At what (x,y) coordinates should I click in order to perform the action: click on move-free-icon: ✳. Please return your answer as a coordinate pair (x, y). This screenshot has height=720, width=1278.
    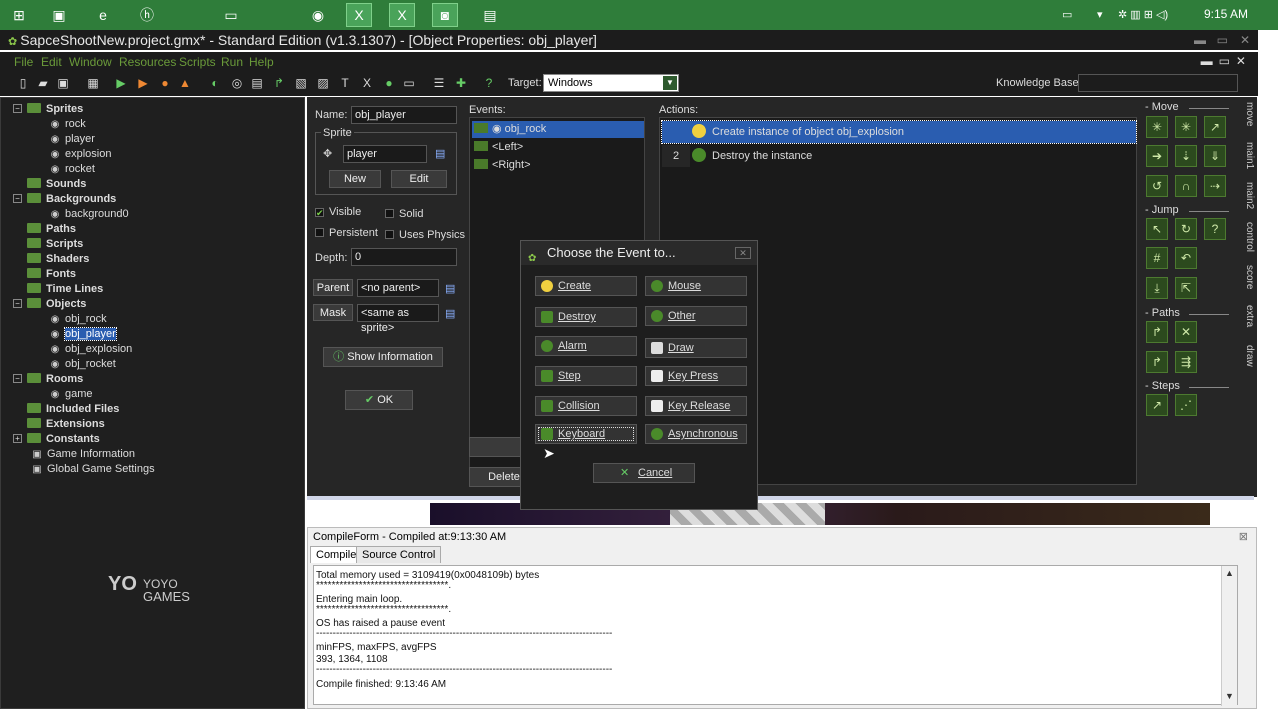
    Looking at the image, I should click on (1186, 127).